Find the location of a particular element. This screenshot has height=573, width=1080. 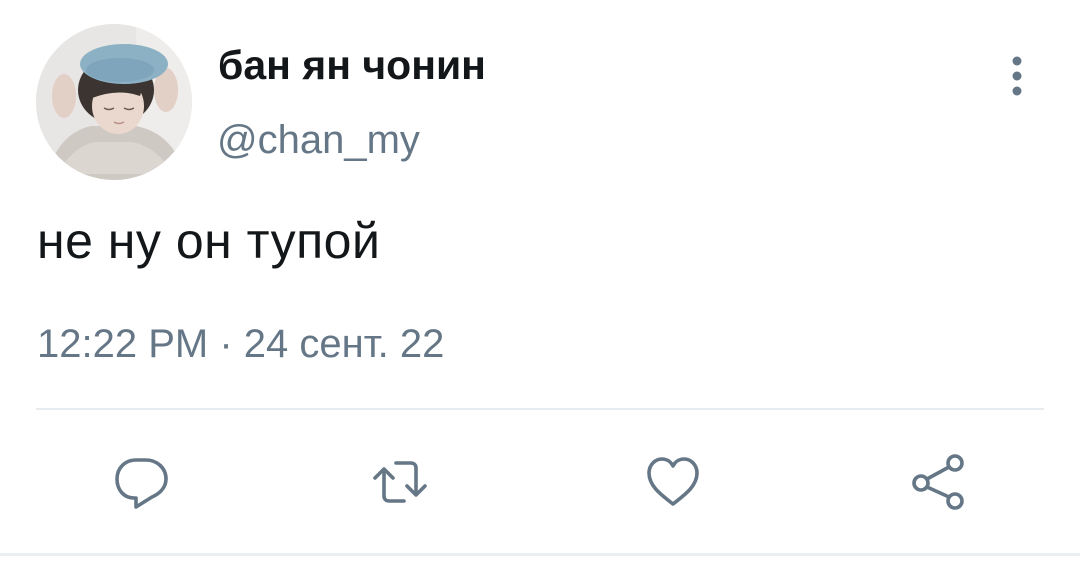

more-vertical-icon is located at coordinates (1017, 76).